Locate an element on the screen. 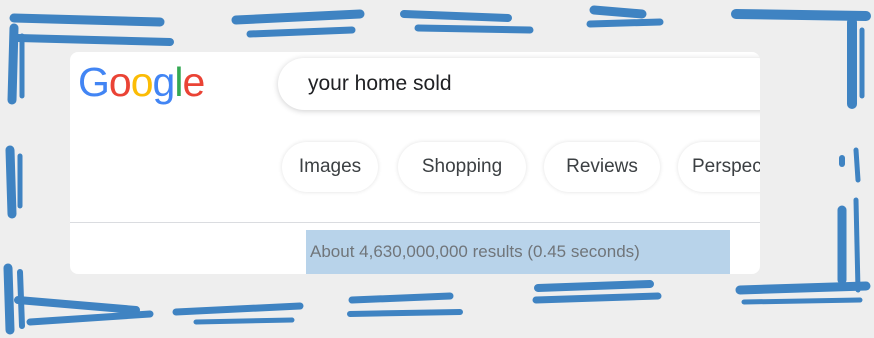 The image size is (874, 338). tab-images: Images is located at coordinates (330, 167).